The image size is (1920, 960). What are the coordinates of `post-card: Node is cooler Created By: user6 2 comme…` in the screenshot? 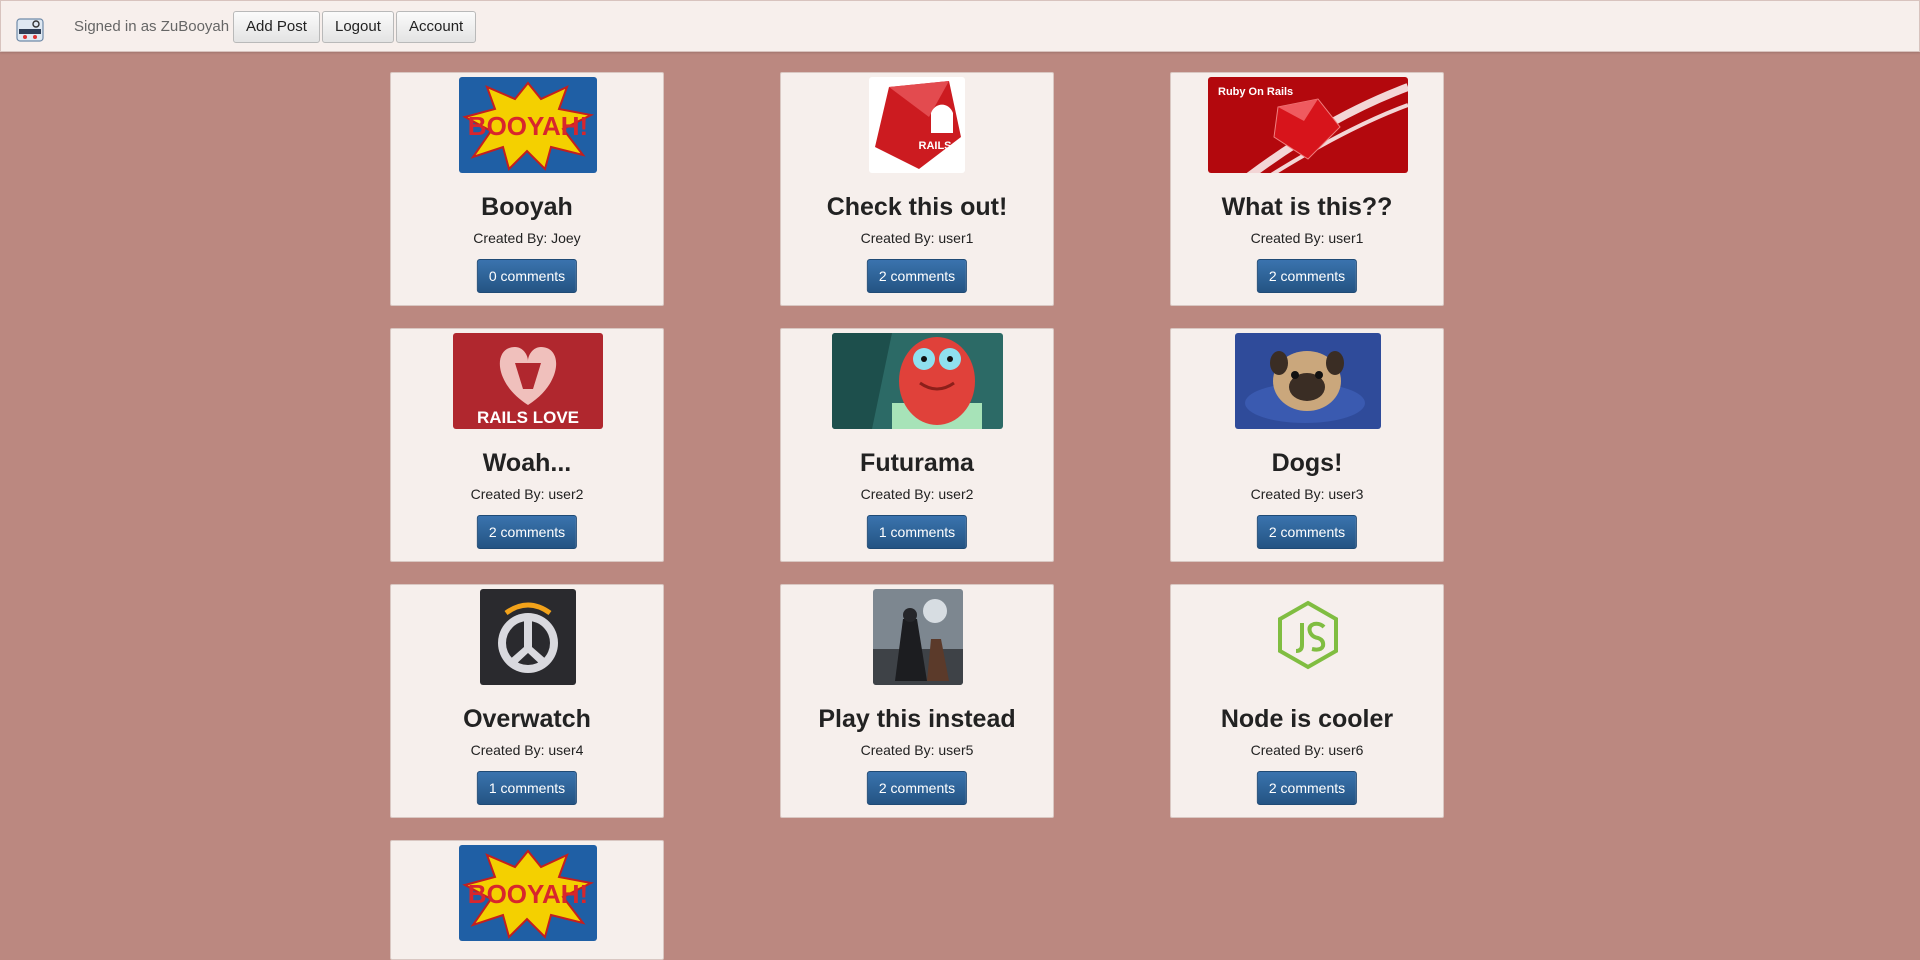 It's located at (1307, 701).